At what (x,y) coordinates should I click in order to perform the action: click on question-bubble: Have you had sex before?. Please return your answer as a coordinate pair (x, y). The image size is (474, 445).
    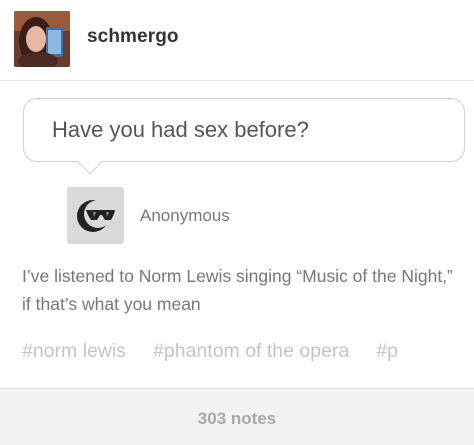
    Looking at the image, I should click on (244, 130).